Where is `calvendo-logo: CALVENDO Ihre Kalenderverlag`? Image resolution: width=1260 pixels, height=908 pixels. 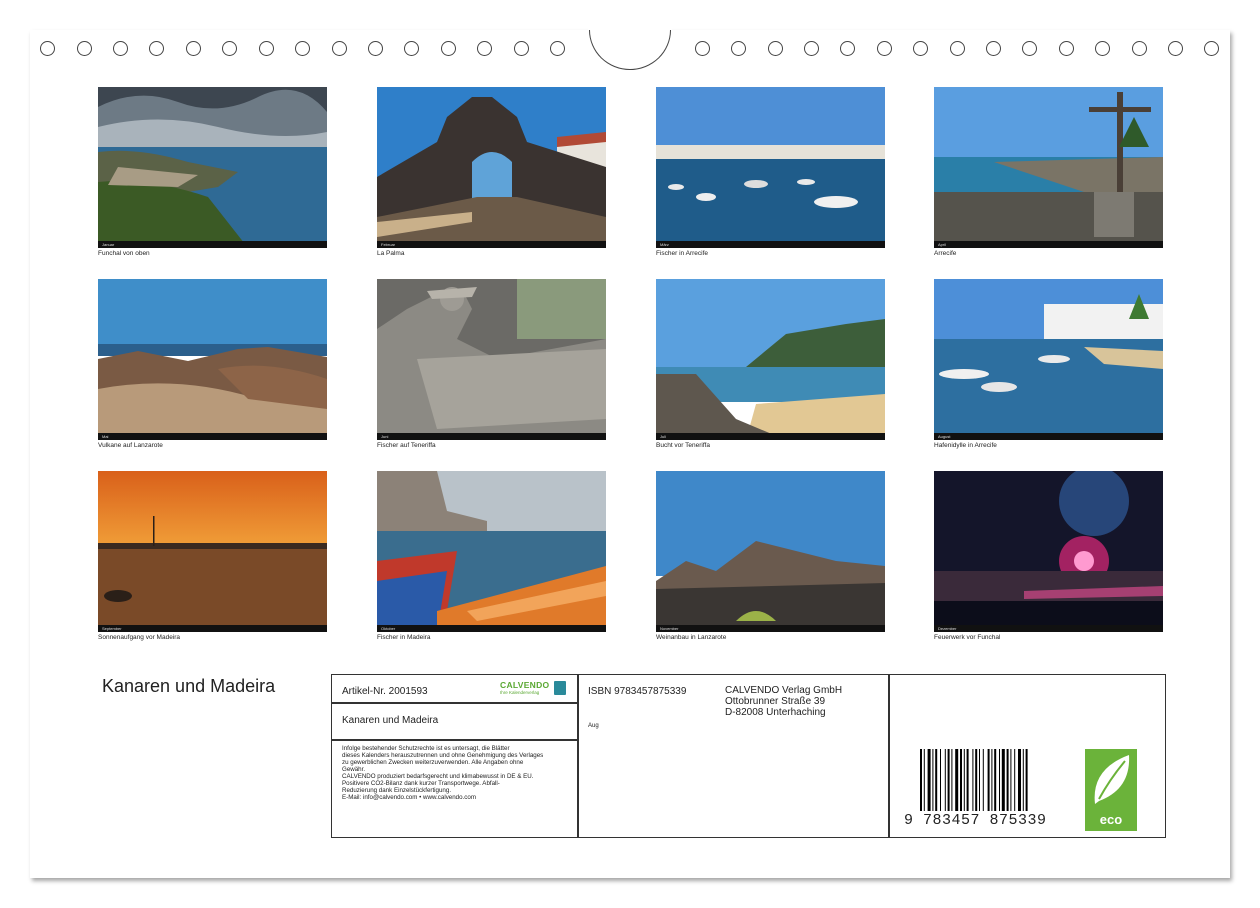 calvendo-logo: CALVENDO Ihre Kalenderverlag is located at coordinates (534, 687).